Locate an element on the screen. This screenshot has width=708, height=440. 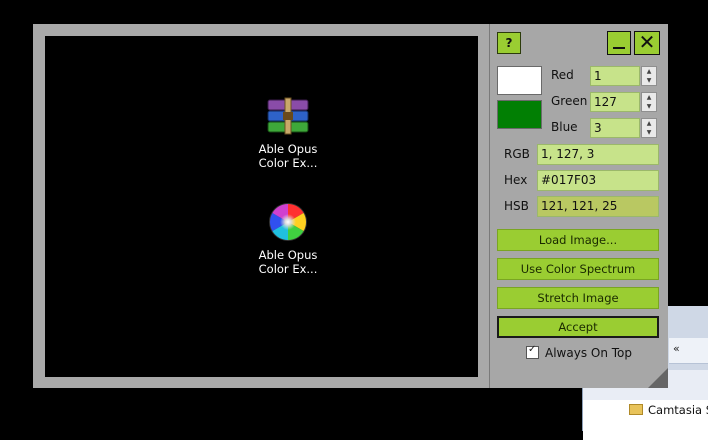
hex-field: #017F03 is located at coordinates (598, 180).